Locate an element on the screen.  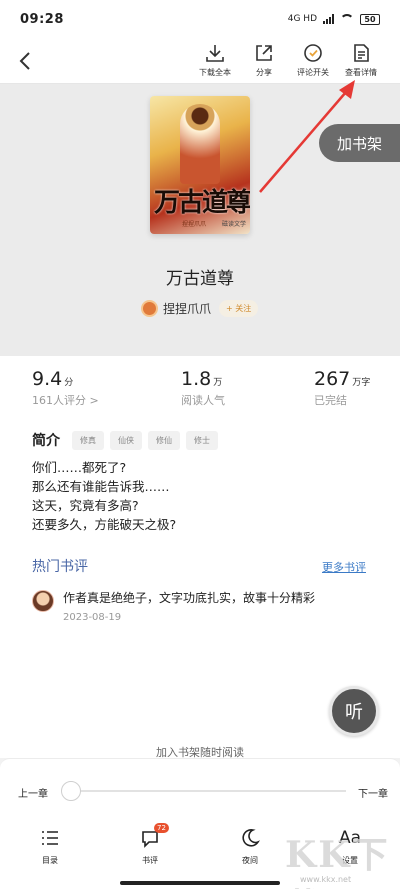
intro-line: 还要多久，方能破天之极? is located at coordinates (104, 524).